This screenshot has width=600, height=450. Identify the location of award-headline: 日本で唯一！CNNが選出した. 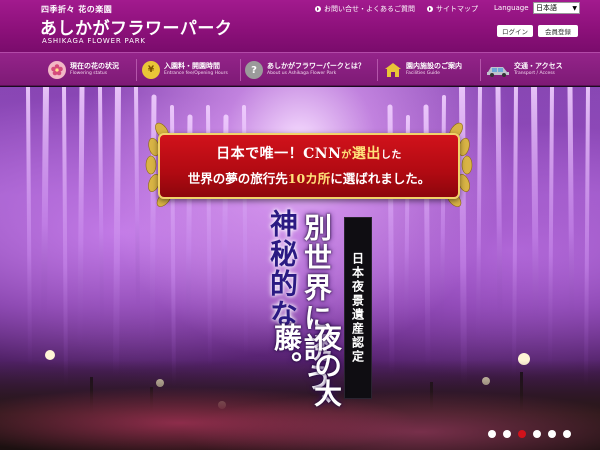
(309, 154).